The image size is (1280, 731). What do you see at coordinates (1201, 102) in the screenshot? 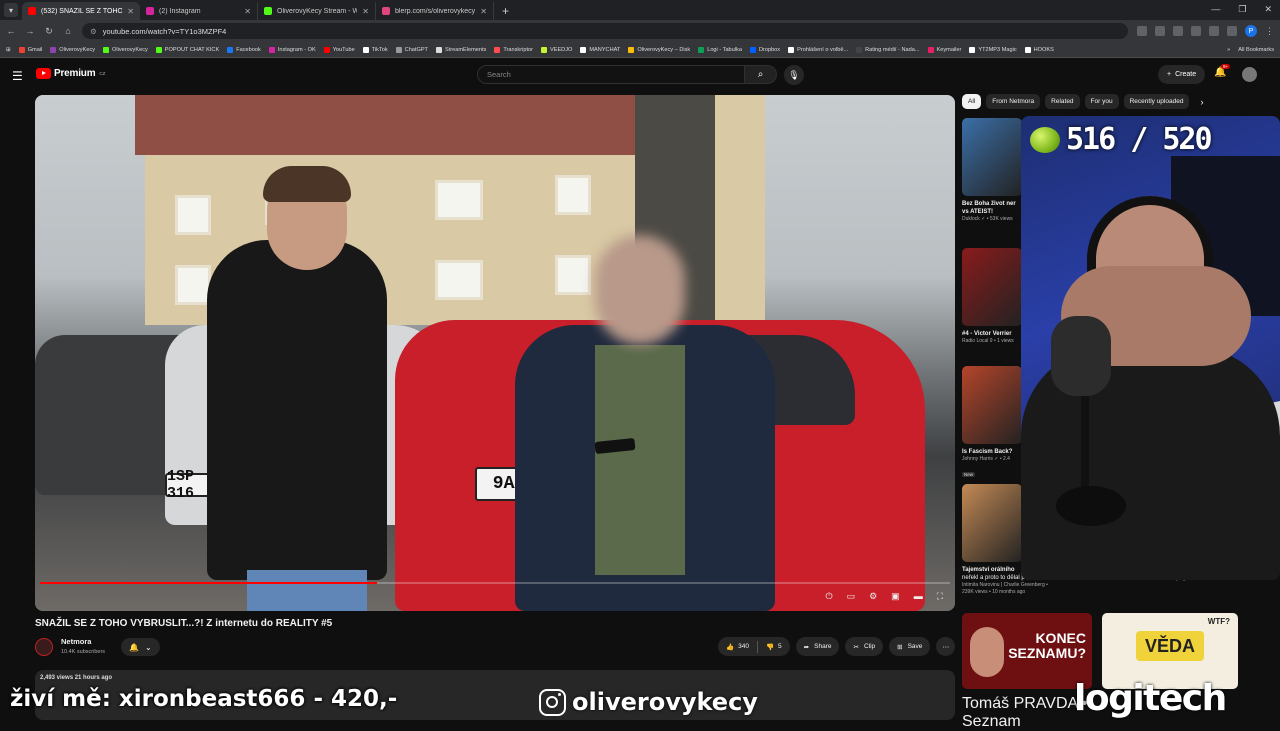
I see `chevron-right-icon: ›` at bounding box center [1201, 102].